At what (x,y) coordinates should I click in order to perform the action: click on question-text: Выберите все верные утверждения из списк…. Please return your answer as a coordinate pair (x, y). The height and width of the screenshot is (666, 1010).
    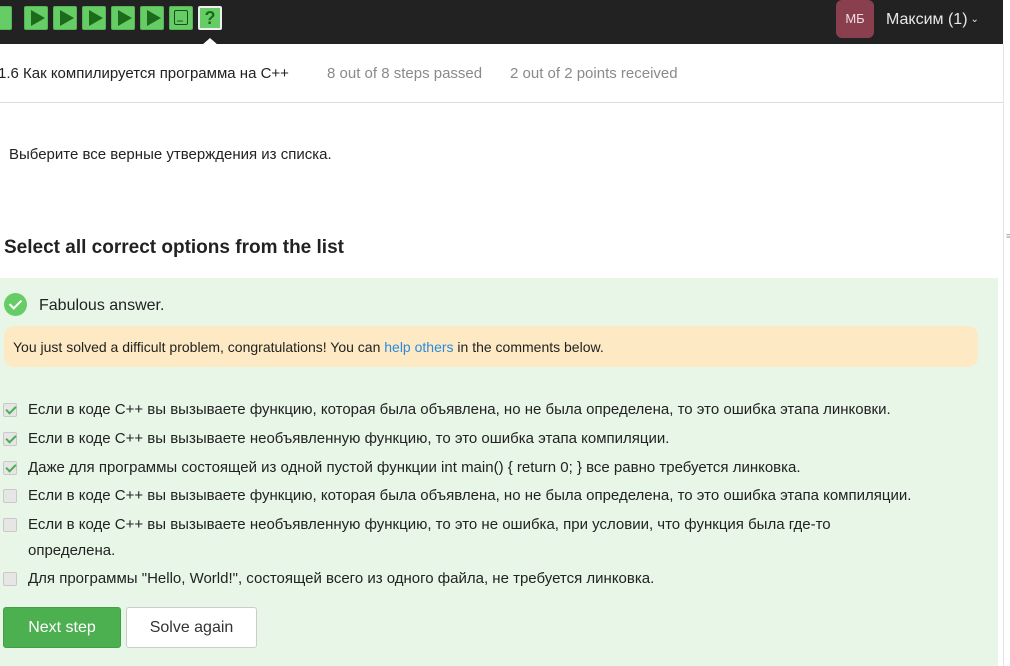
    Looking at the image, I should click on (170, 154).